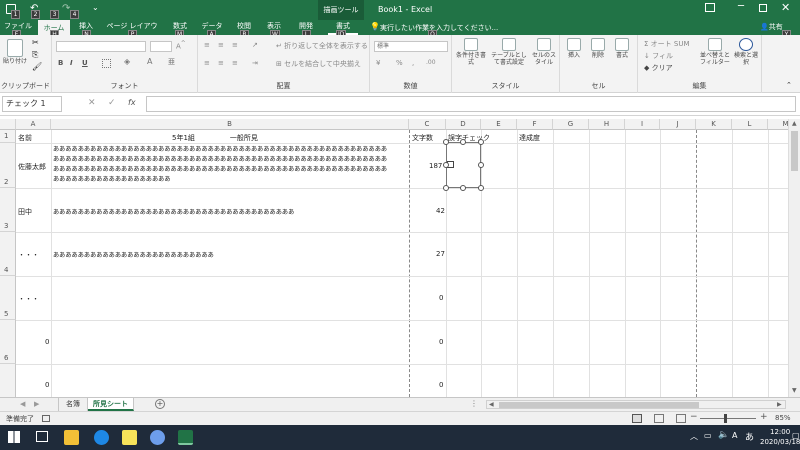 The height and width of the screenshot is (450, 800). I want to click on bold-button: B, so click(60, 63).